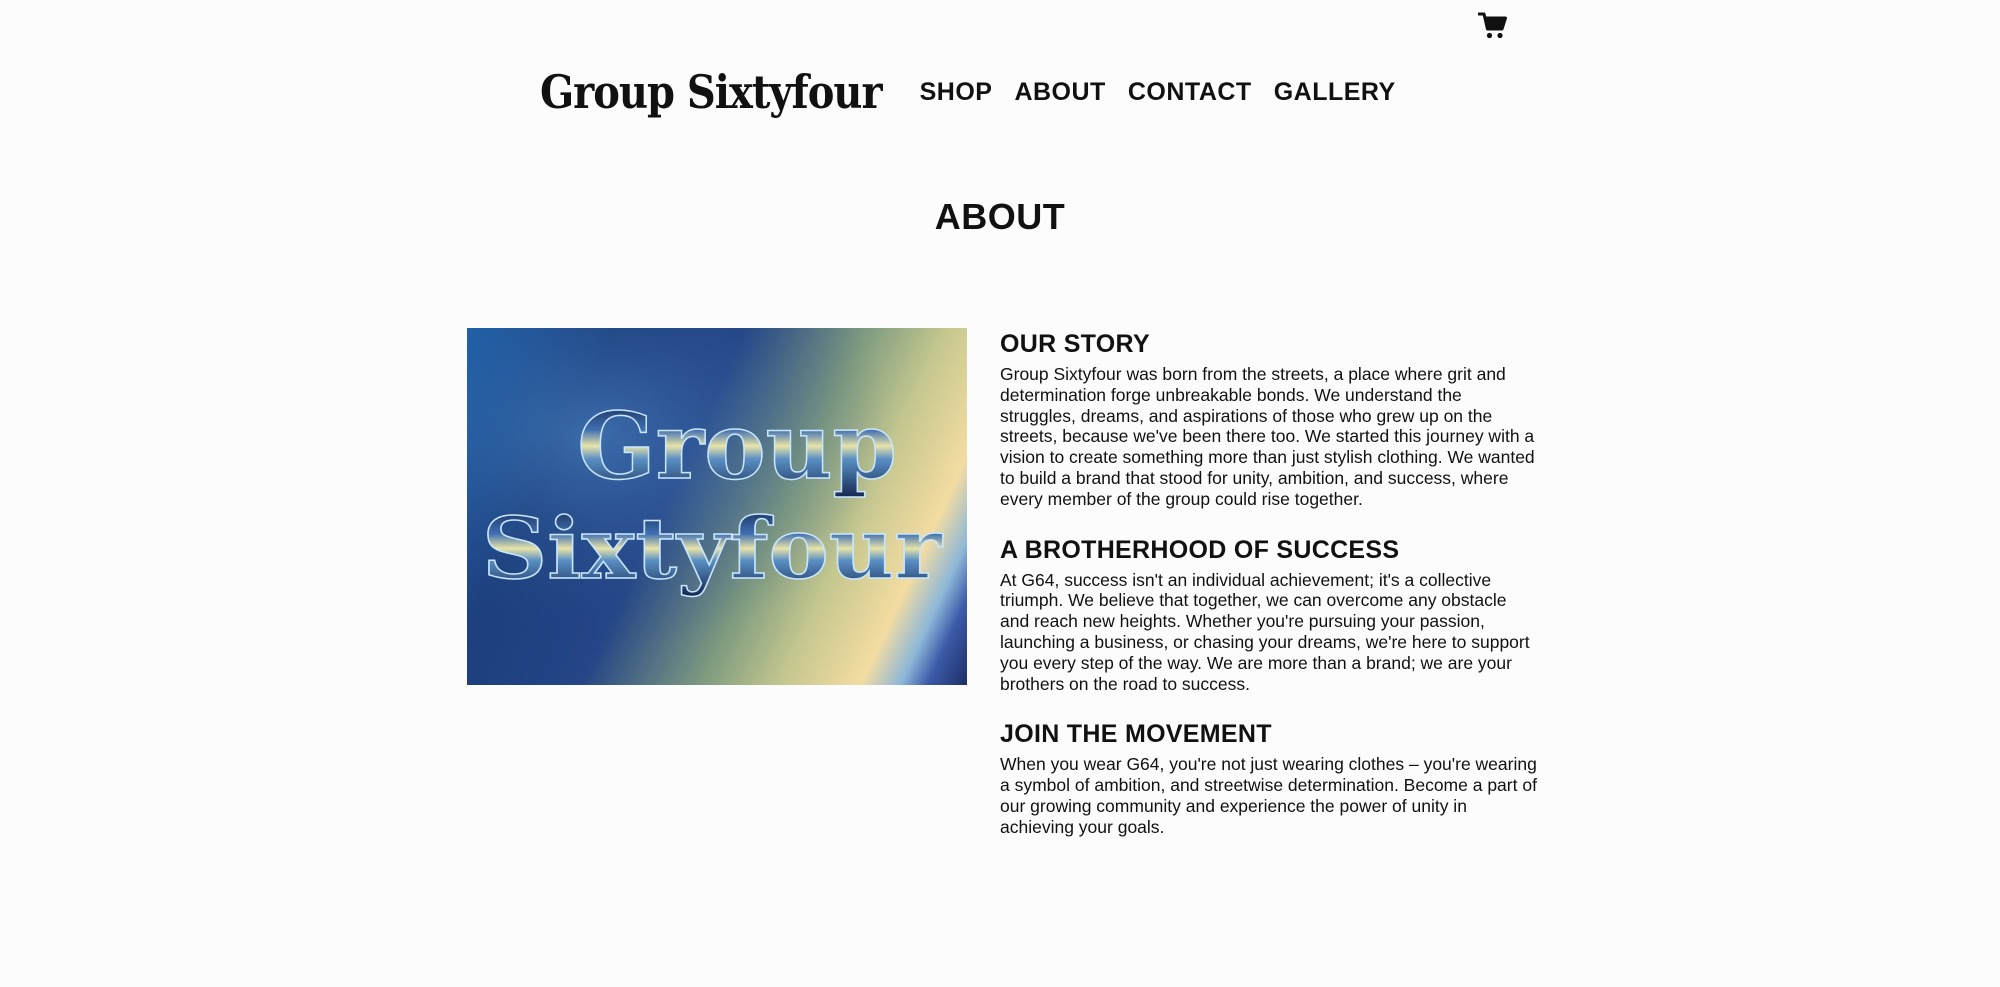  What do you see at coordinates (1059, 92) in the screenshot?
I see `nav-about: ABOUT` at bounding box center [1059, 92].